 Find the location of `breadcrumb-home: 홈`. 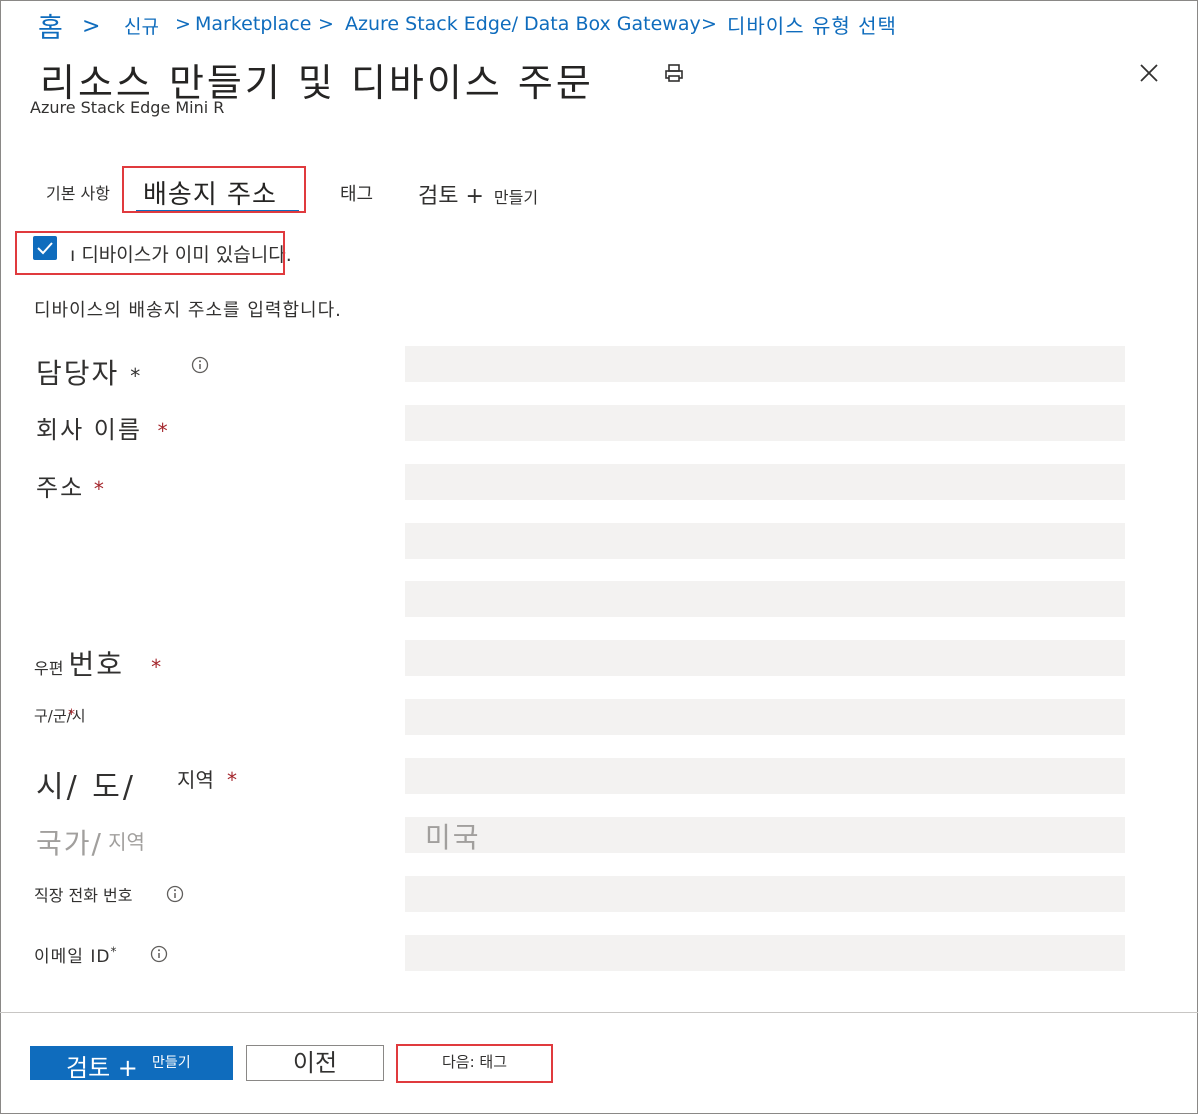

breadcrumb-home: 홈 is located at coordinates (50, 25).